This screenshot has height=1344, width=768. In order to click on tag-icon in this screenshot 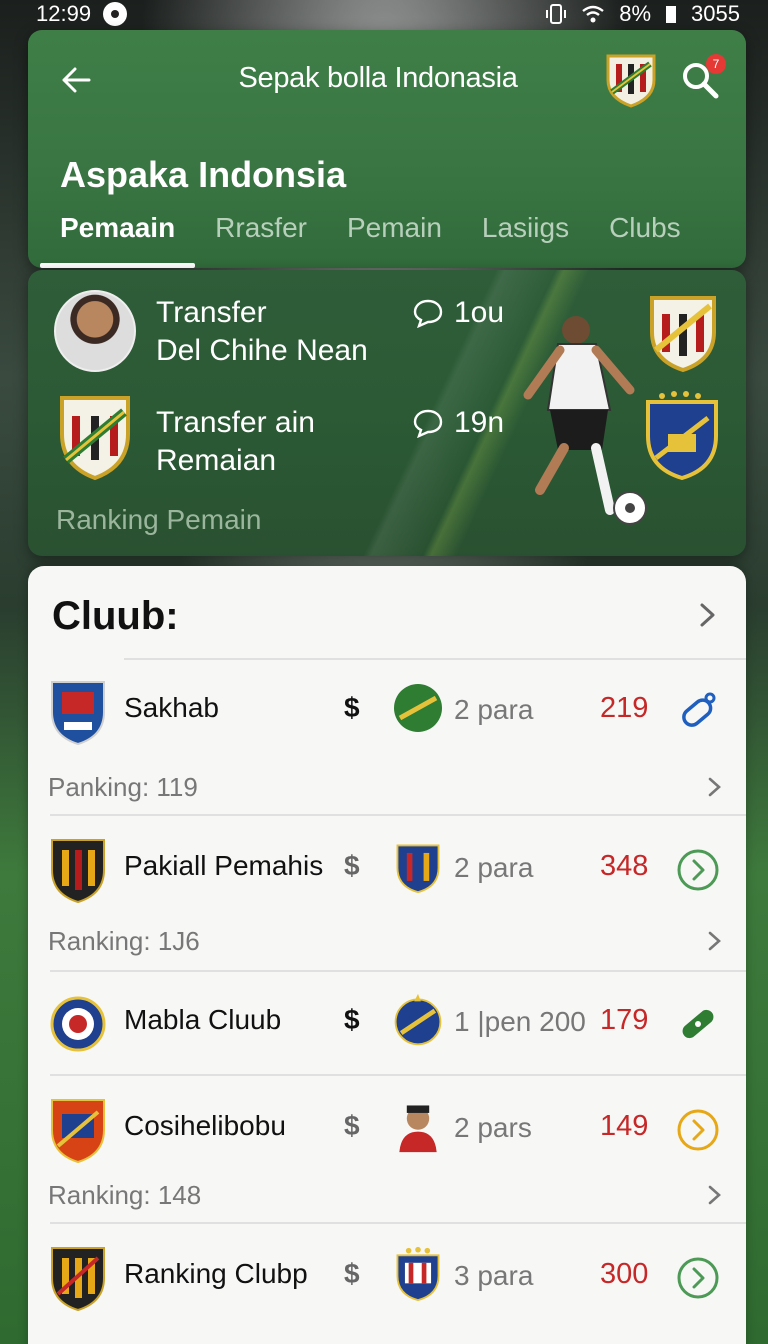, I will do `click(698, 712)`.